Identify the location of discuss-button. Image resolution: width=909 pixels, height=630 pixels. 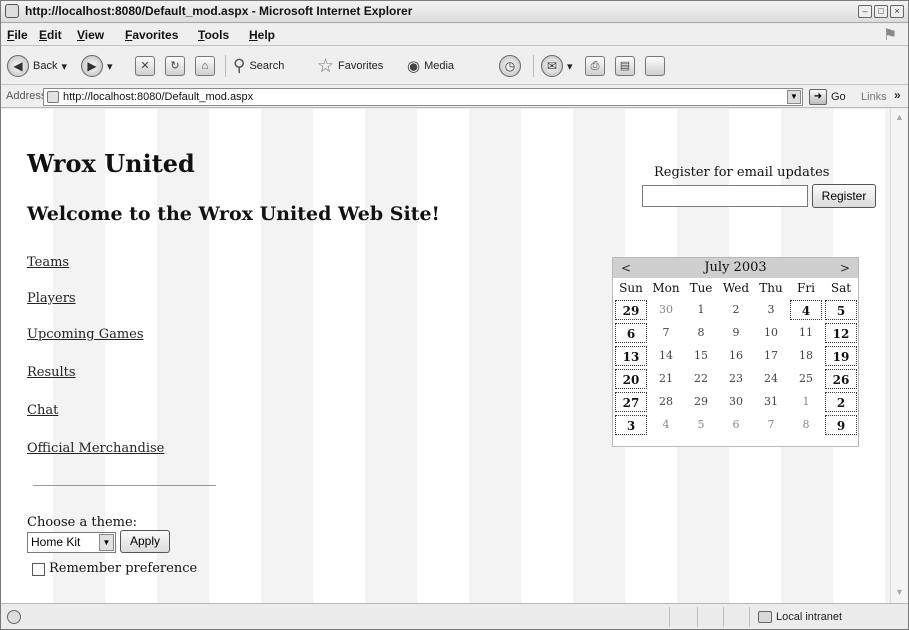
(655, 66).